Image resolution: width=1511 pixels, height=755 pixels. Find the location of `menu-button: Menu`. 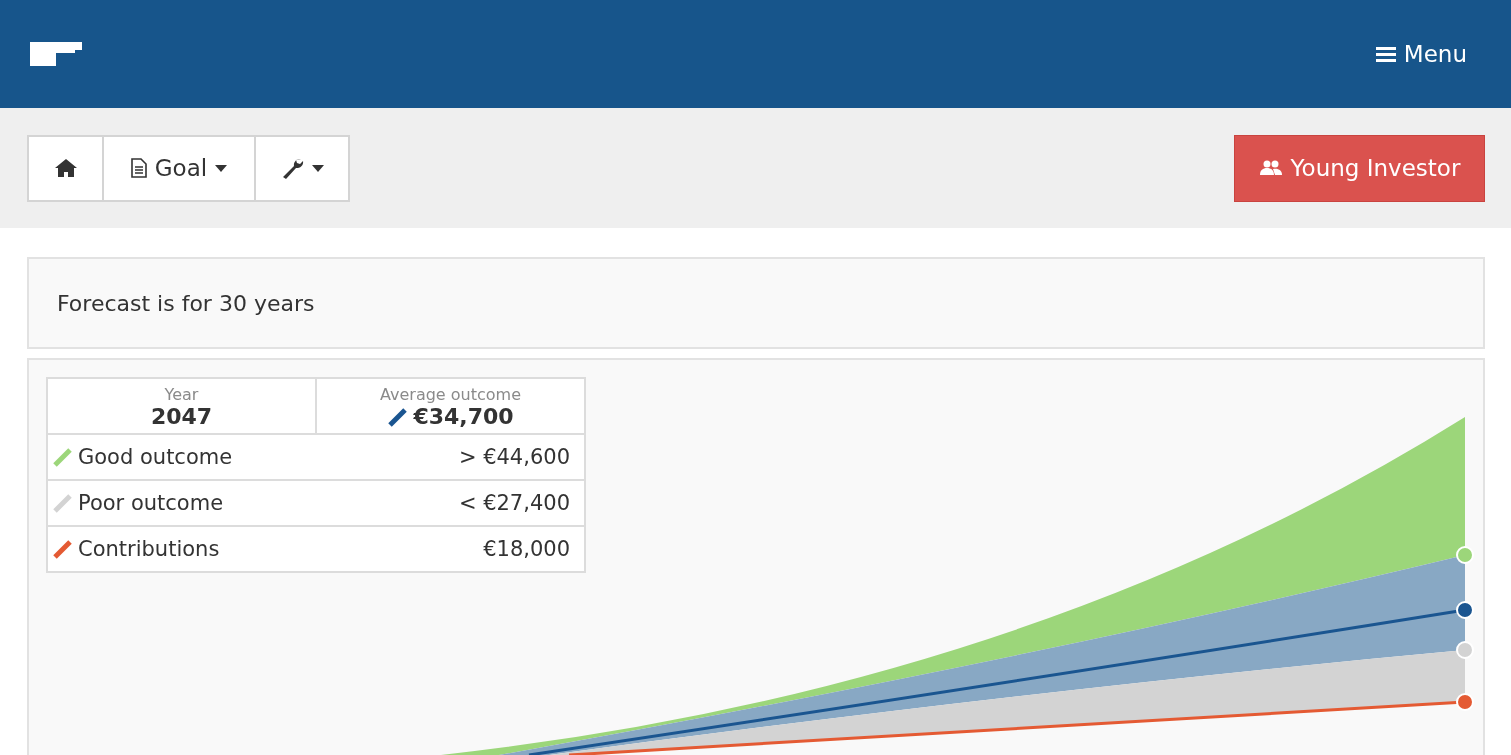

menu-button: Menu is located at coordinates (1421, 54).